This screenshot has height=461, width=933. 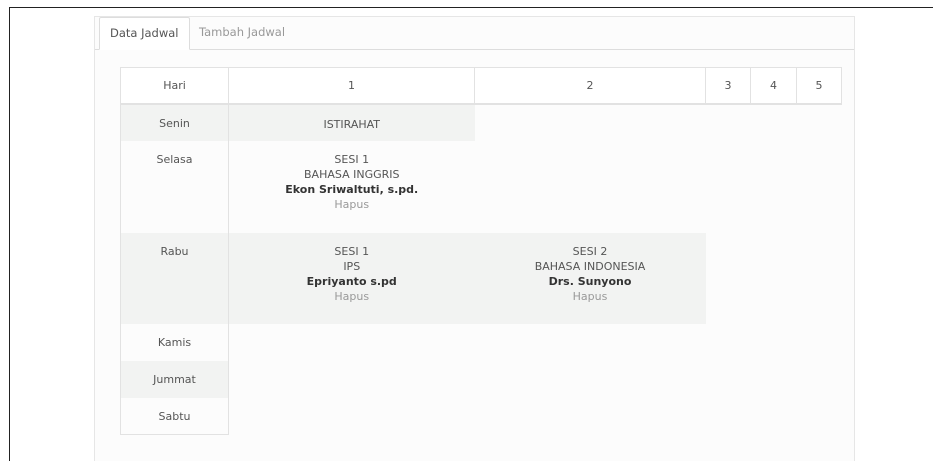 What do you see at coordinates (590, 281) in the screenshot?
I see `teacher-name: Drs. Sunyono` at bounding box center [590, 281].